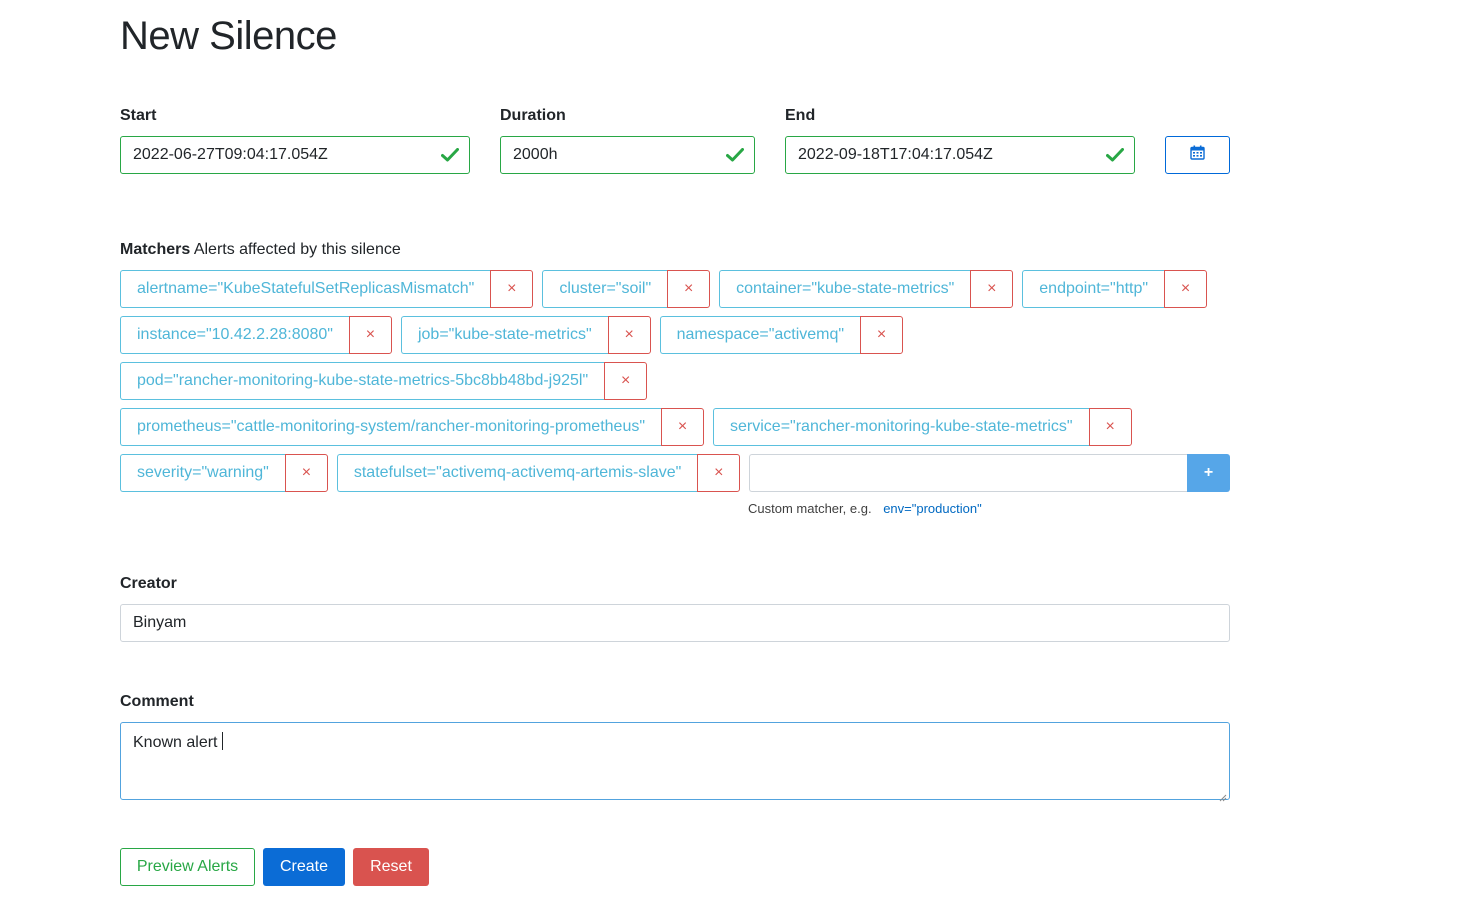  What do you see at coordinates (627, 155) in the screenshot?
I see `duration-field: 2000h` at bounding box center [627, 155].